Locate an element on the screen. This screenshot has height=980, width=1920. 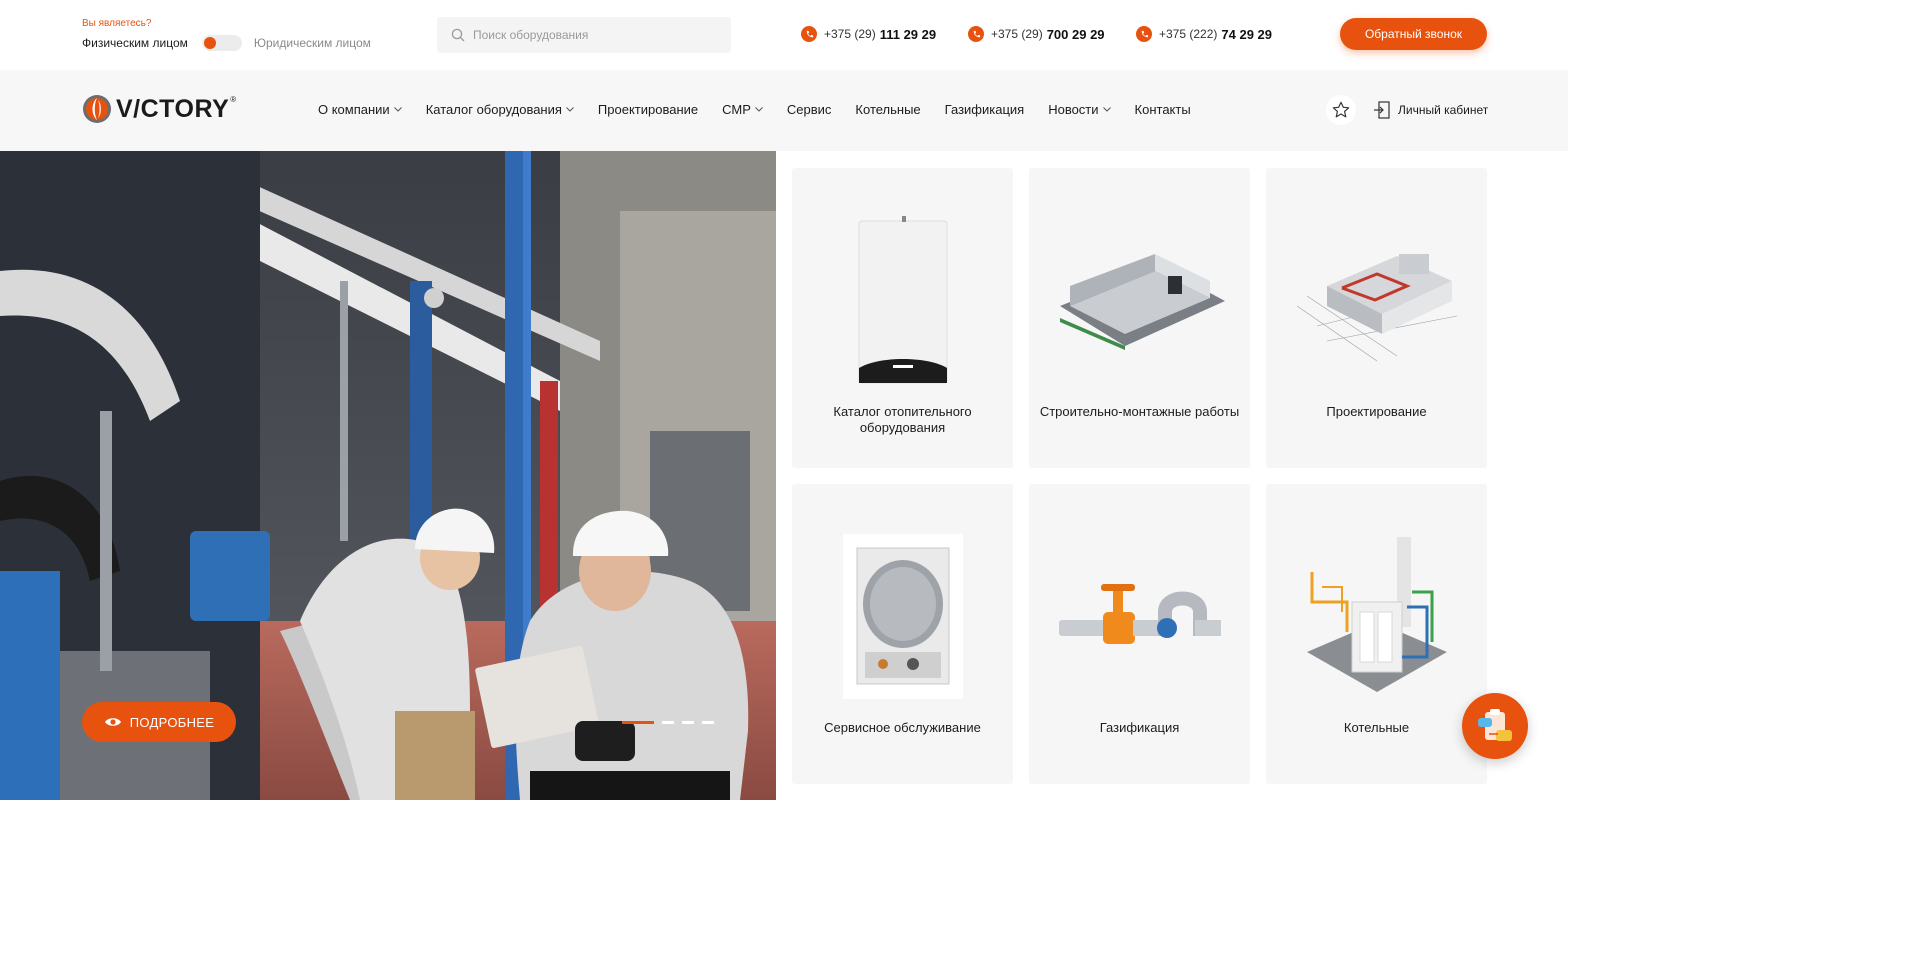
card-catalog: Каталог отопительного оборудования is located at coordinates (902, 318).